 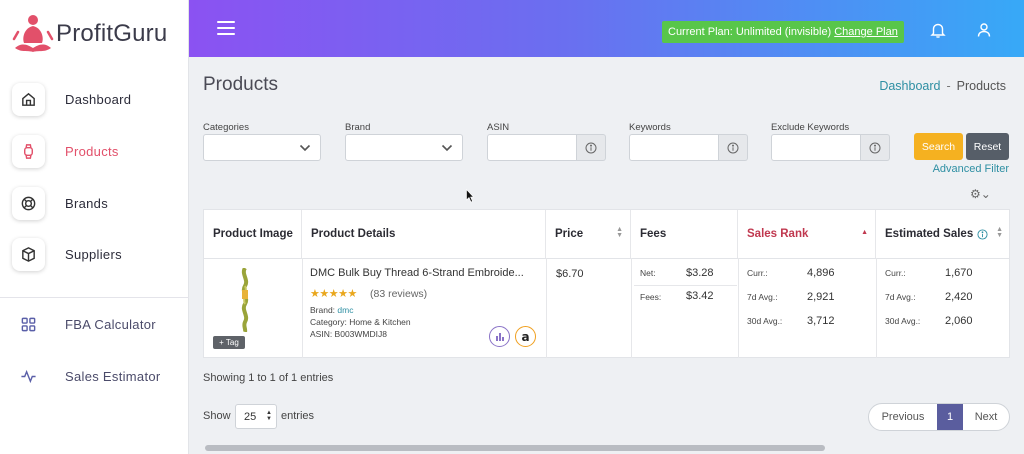 What do you see at coordinates (348, 334) in the screenshot?
I see `product-asin: ASIN: B003WMDIJ8` at bounding box center [348, 334].